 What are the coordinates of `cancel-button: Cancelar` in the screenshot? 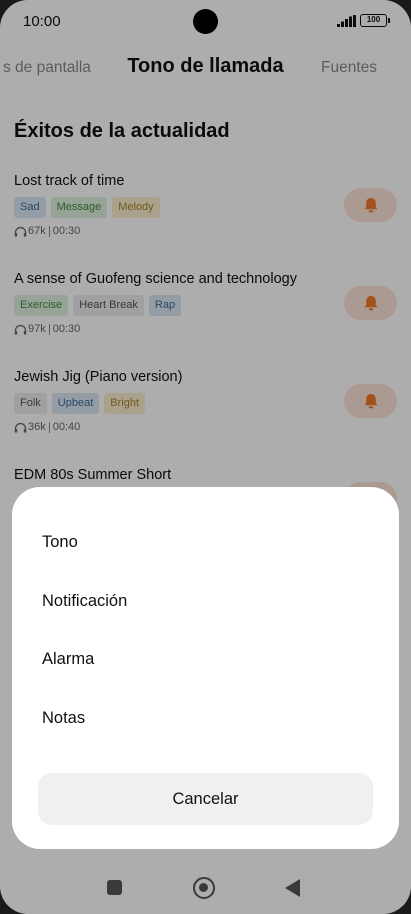 It's located at (205, 799).